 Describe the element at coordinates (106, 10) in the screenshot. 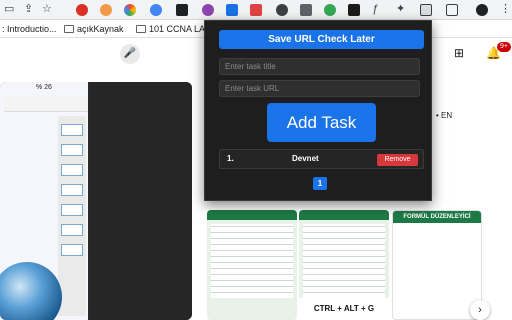

I see `extension-orange-icon` at that location.